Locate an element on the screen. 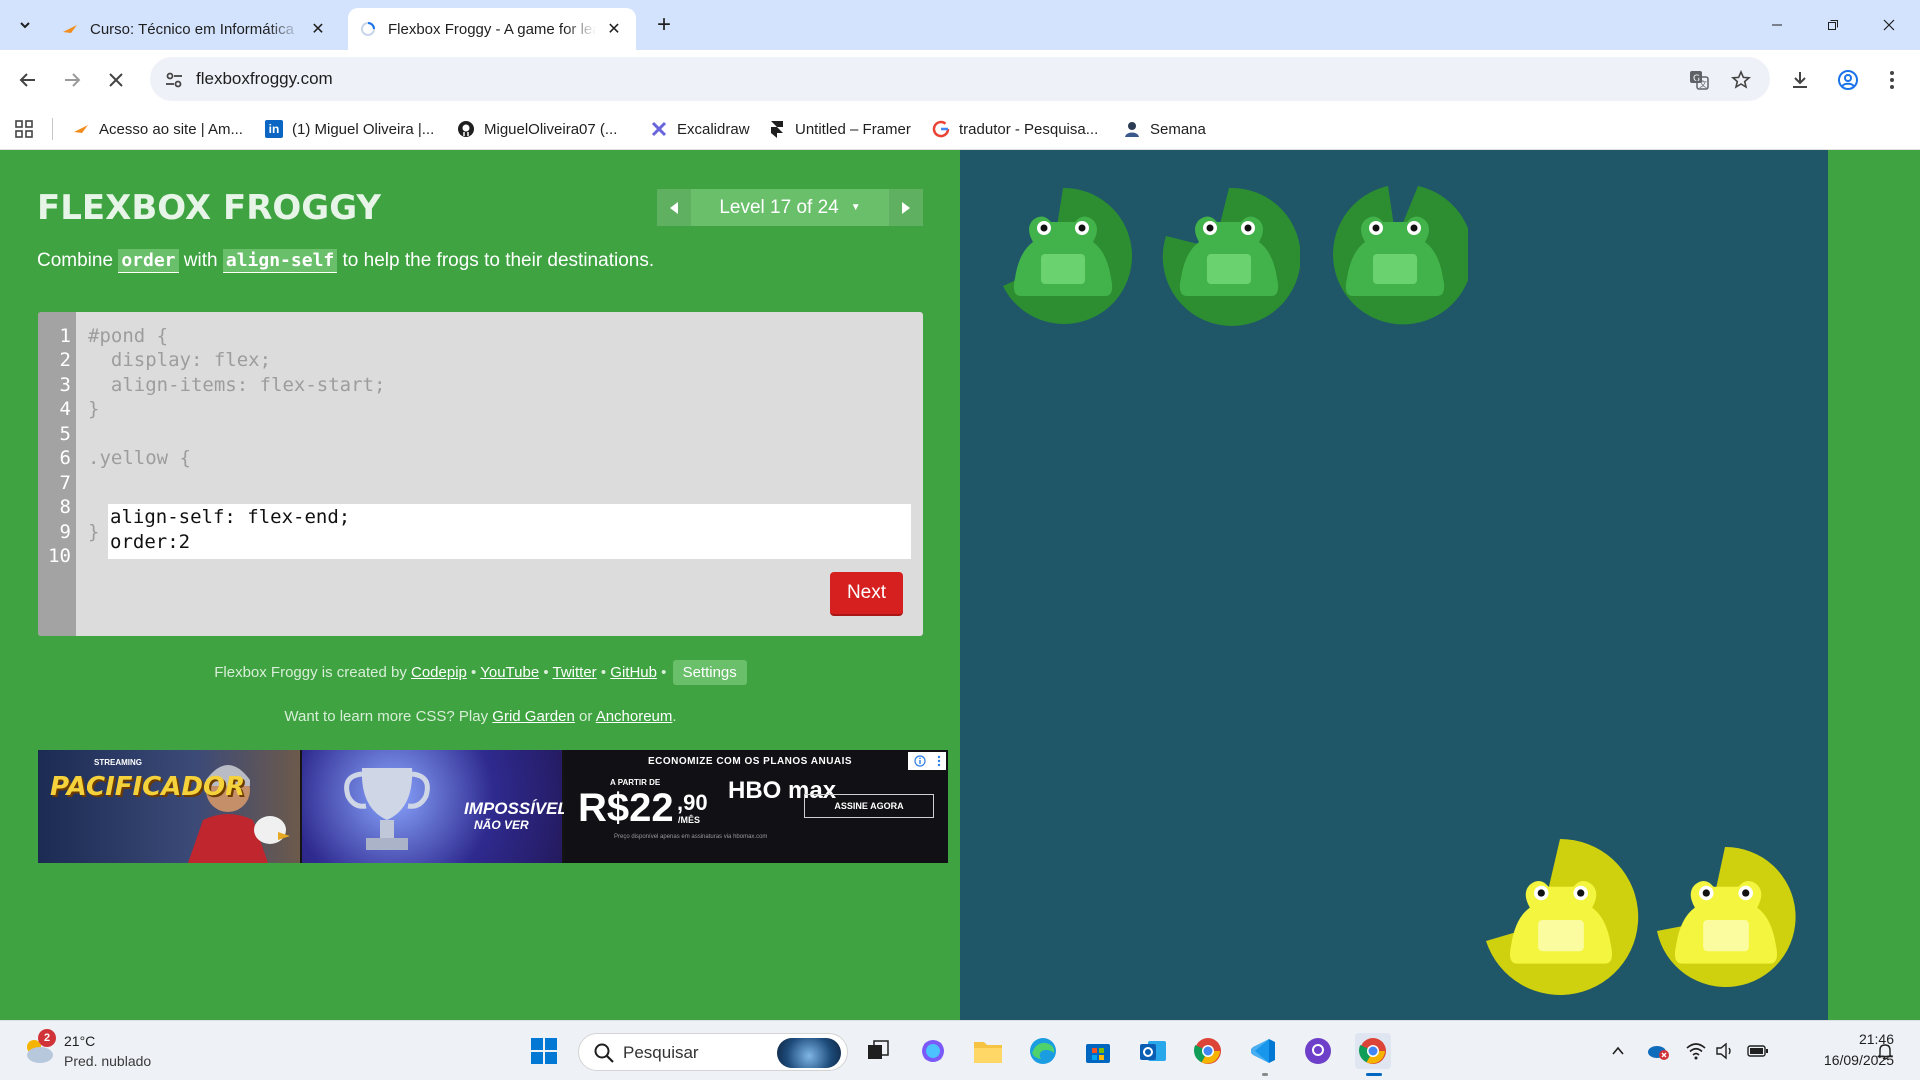 Image resolution: width=1920 pixels, height=1080 pixels. code-line: display: flex; is located at coordinates (180, 360).